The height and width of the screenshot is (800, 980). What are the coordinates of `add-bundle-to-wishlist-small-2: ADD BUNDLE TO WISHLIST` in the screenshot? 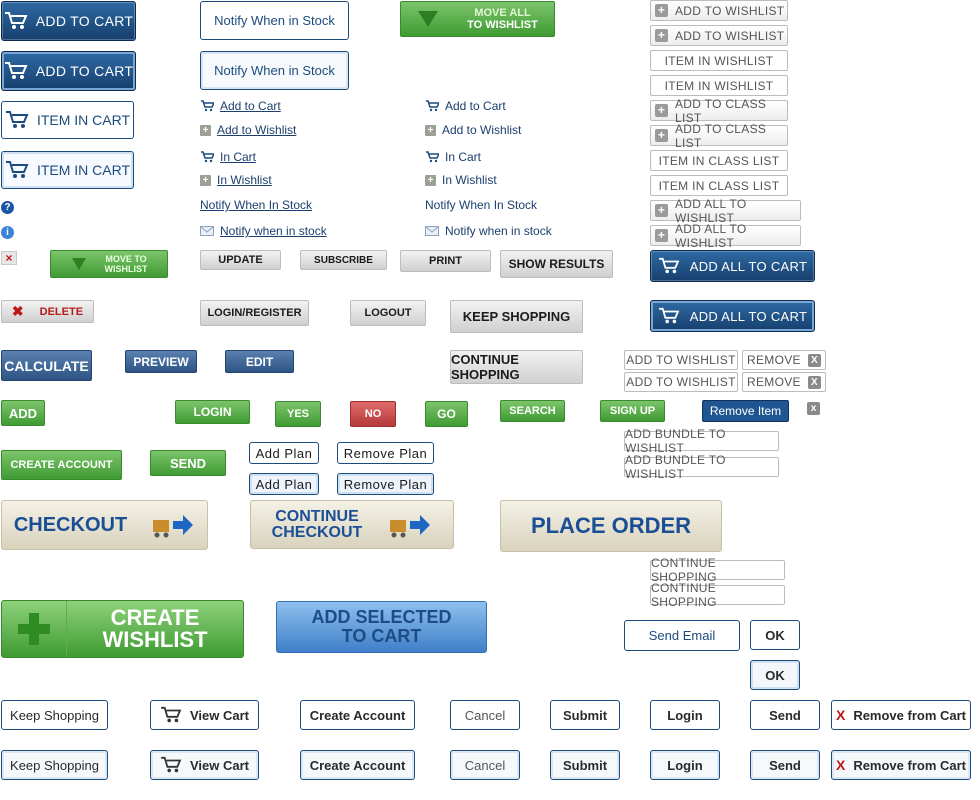 It's located at (701, 467).